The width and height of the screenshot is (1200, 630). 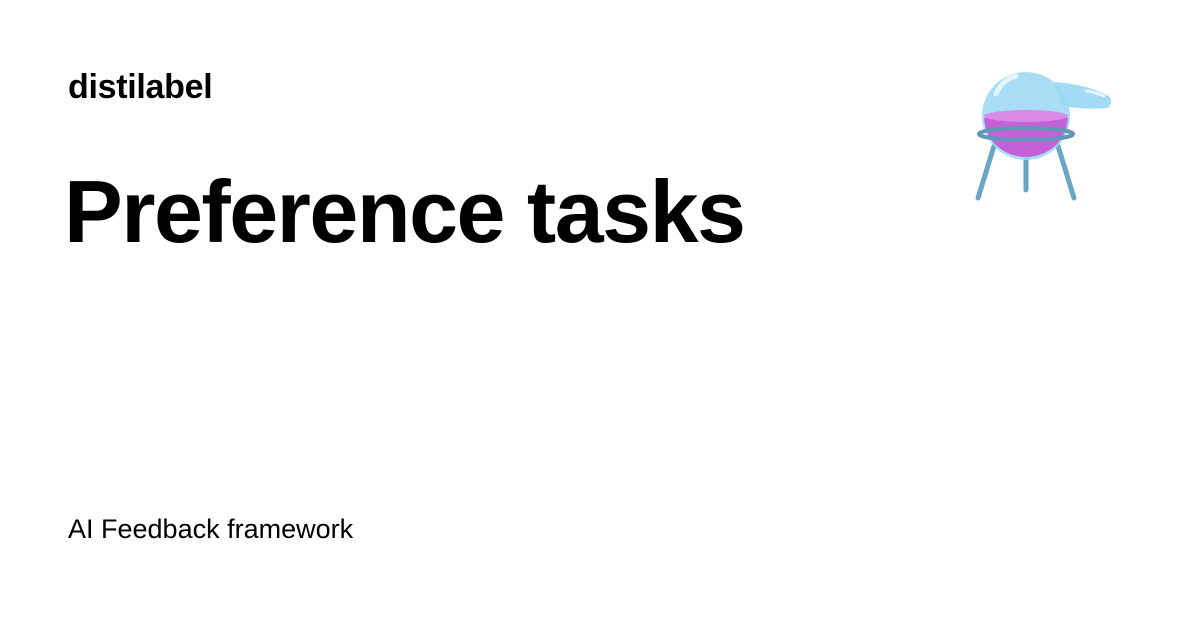 I want to click on site-name: distilabel, so click(x=140, y=87).